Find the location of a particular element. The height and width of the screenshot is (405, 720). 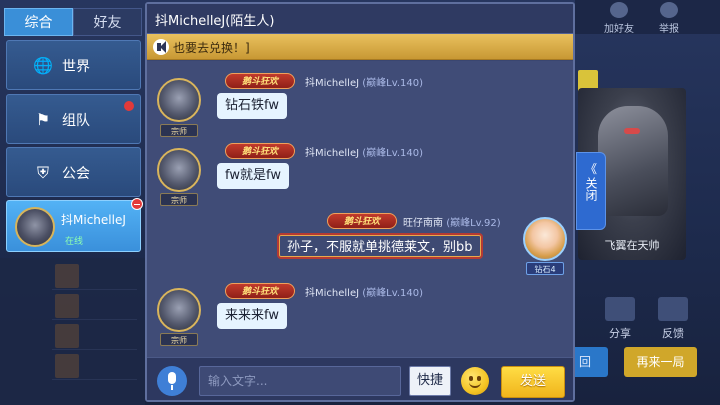

hero-name: 飞翼在天帅 is located at coordinates (632, 245).